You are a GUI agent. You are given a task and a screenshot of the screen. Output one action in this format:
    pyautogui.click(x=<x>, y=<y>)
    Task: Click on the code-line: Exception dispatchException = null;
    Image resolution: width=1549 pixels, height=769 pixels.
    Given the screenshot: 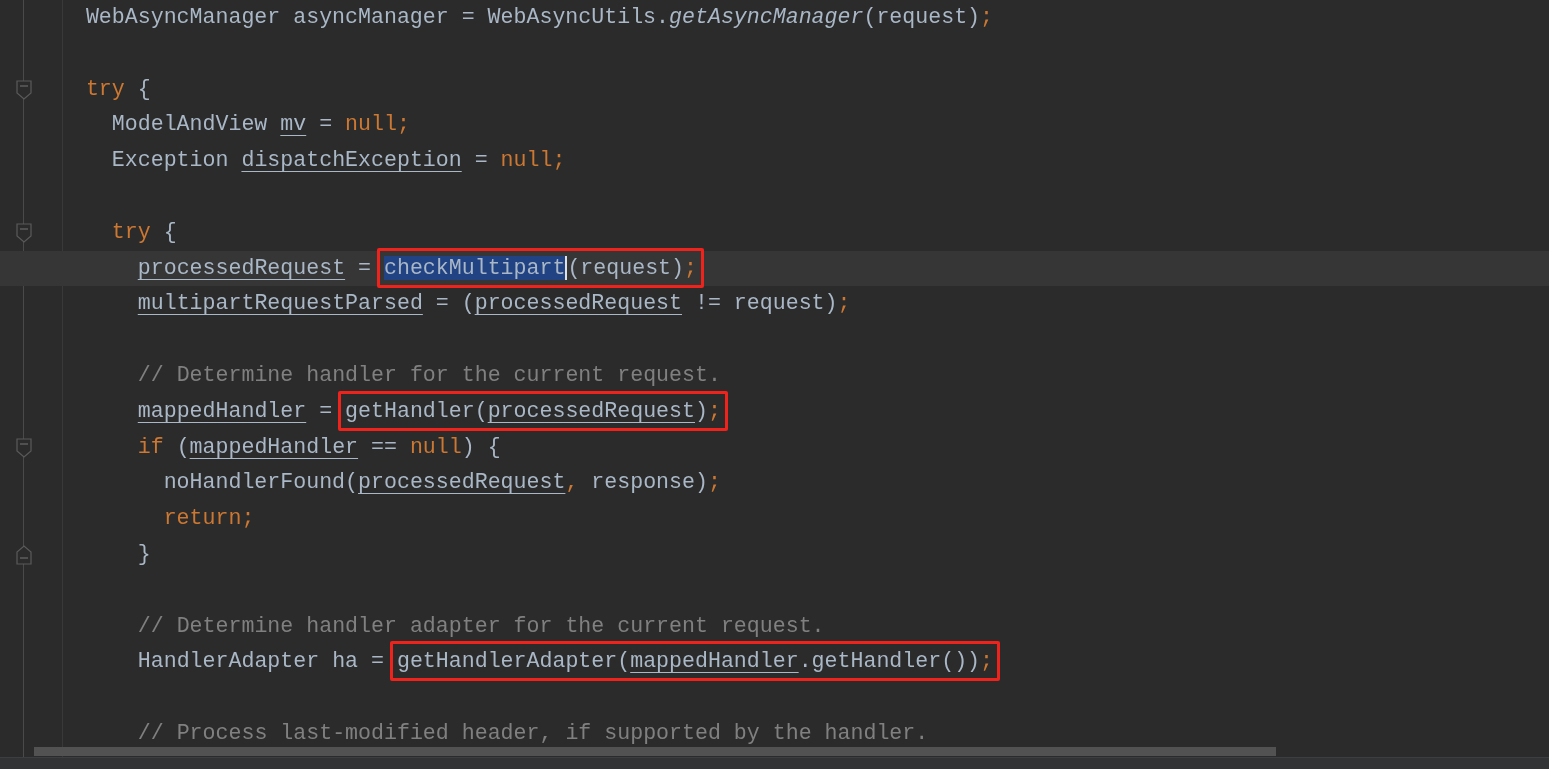 What is the action you would take?
    pyautogui.click(x=338, y=160)
    